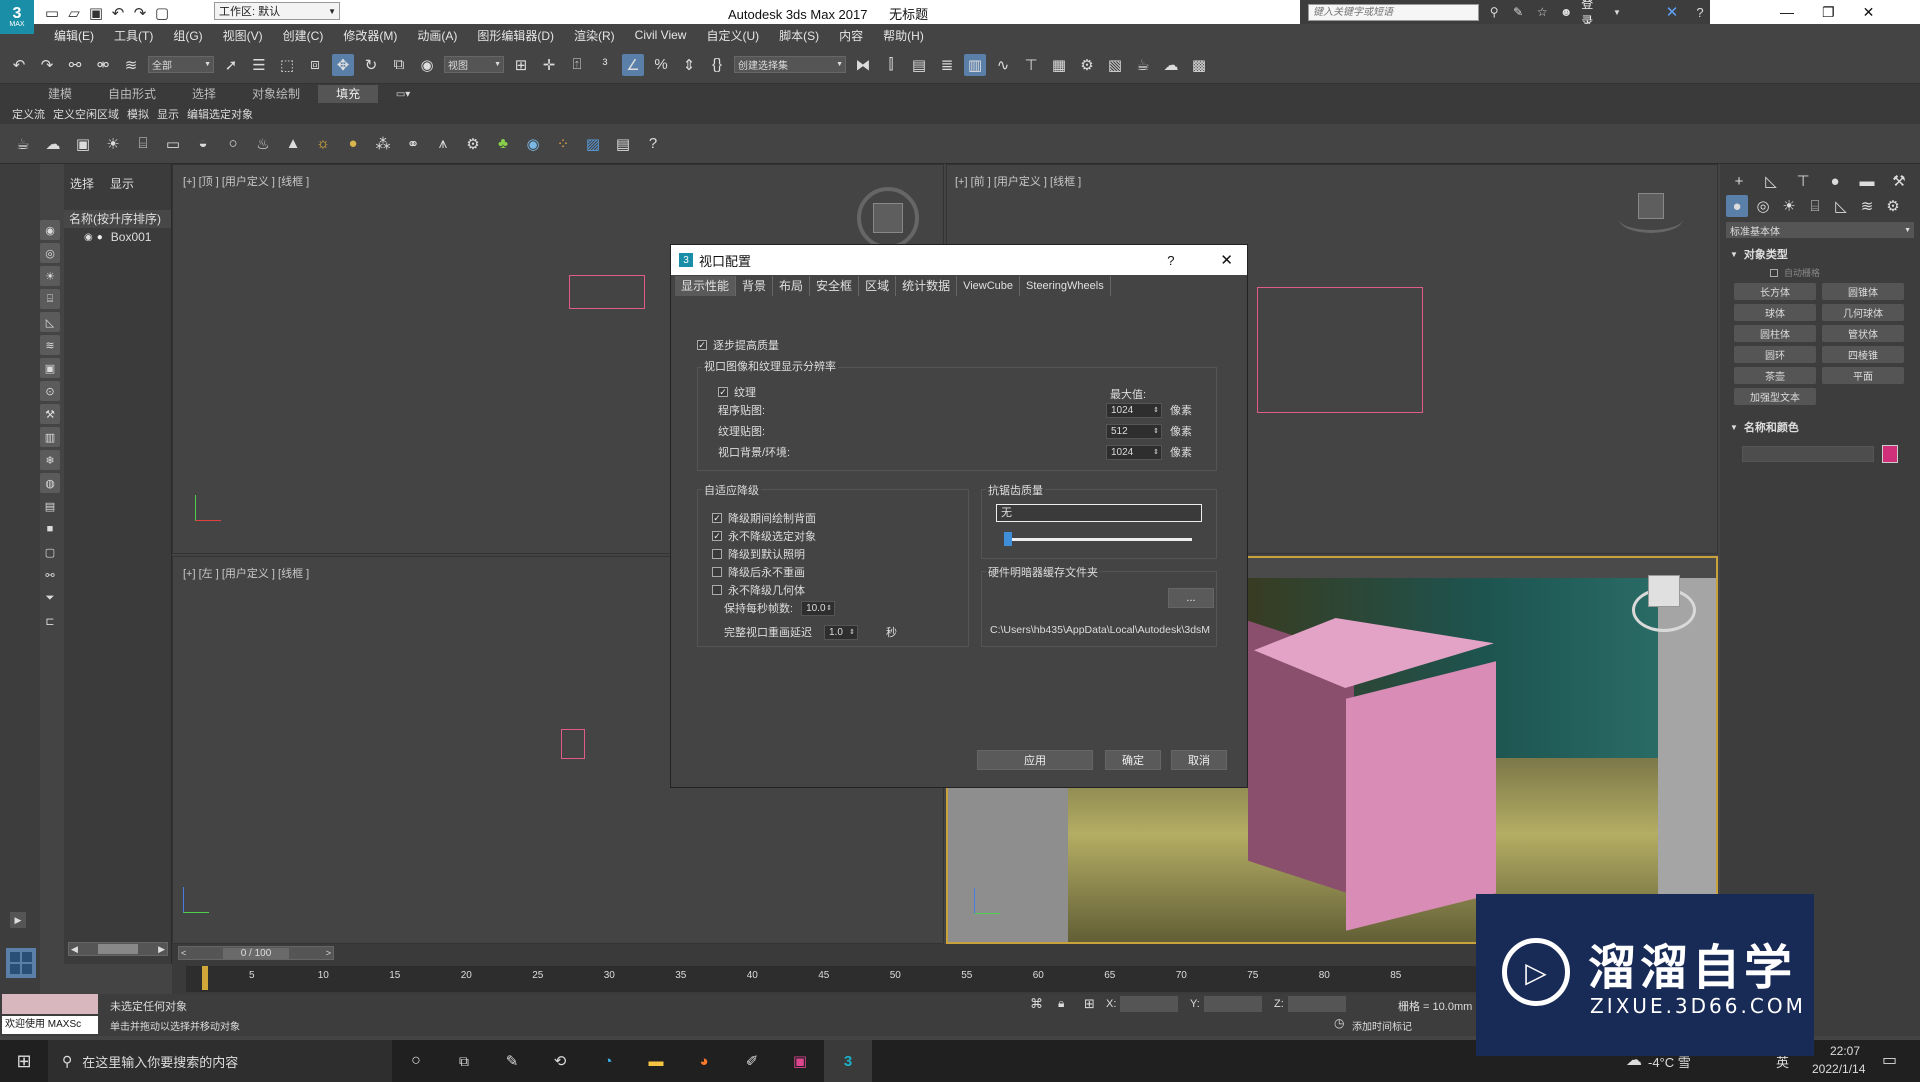  I want to click on windows-start-icon: ⊞, so click(24, 1061).